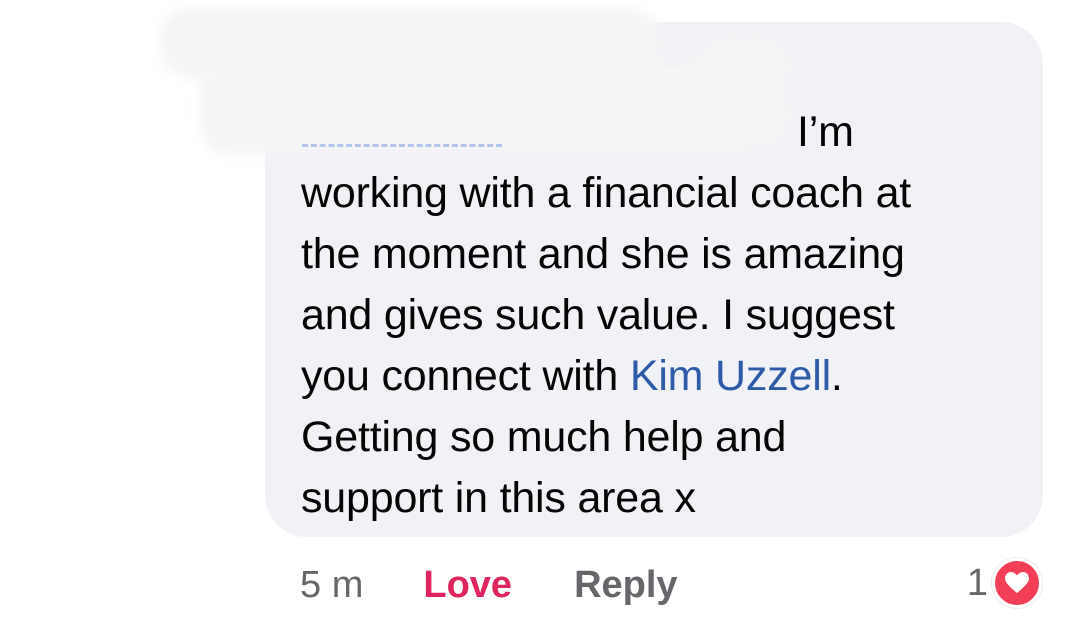  Describe the element at coordinates (625, 585) in the screenshot. I see `reply-button: Reply` at that location.